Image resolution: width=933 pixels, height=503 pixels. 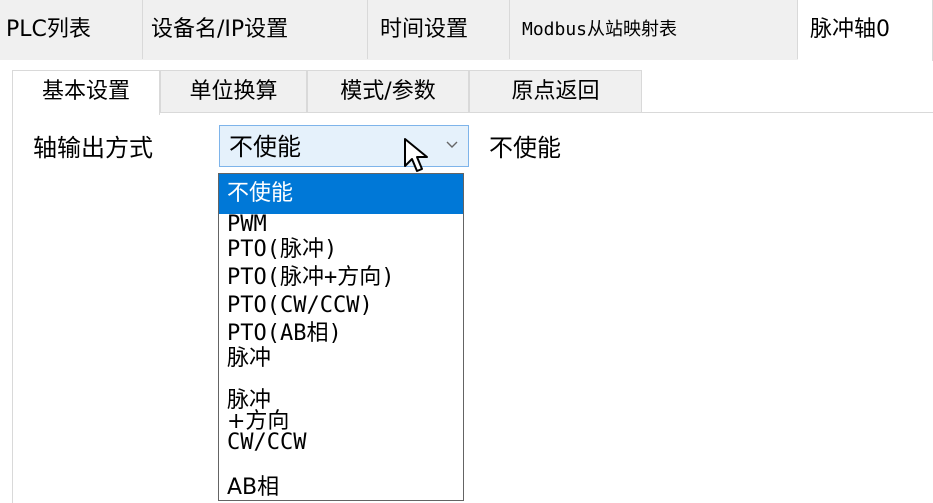 I want to click on mouse-pointer-icon, so click(x=417, y=156).